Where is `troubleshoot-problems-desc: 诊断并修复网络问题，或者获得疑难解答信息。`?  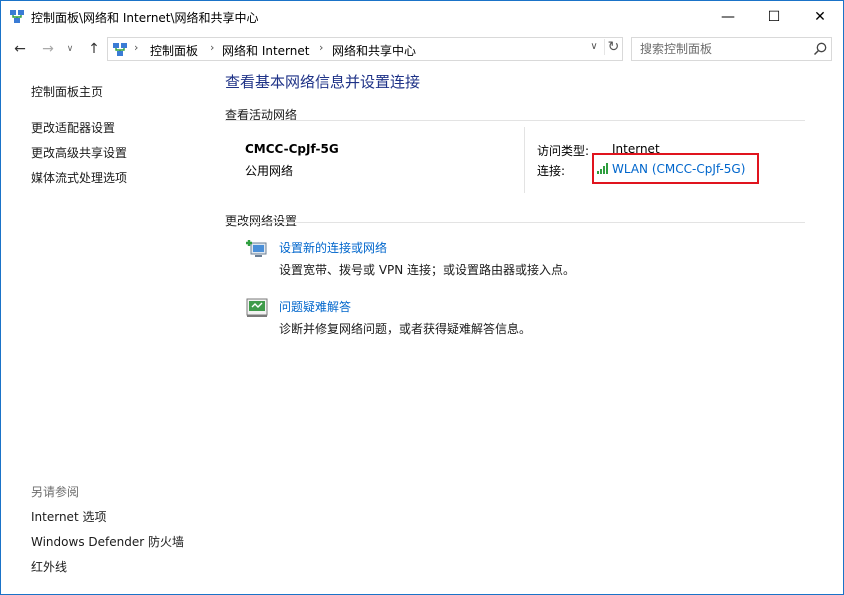
troubleshoot-problems-desc: 诊断并修复网络问题，或者获得疑难解答信息。 is located at coordinates (405, 329).